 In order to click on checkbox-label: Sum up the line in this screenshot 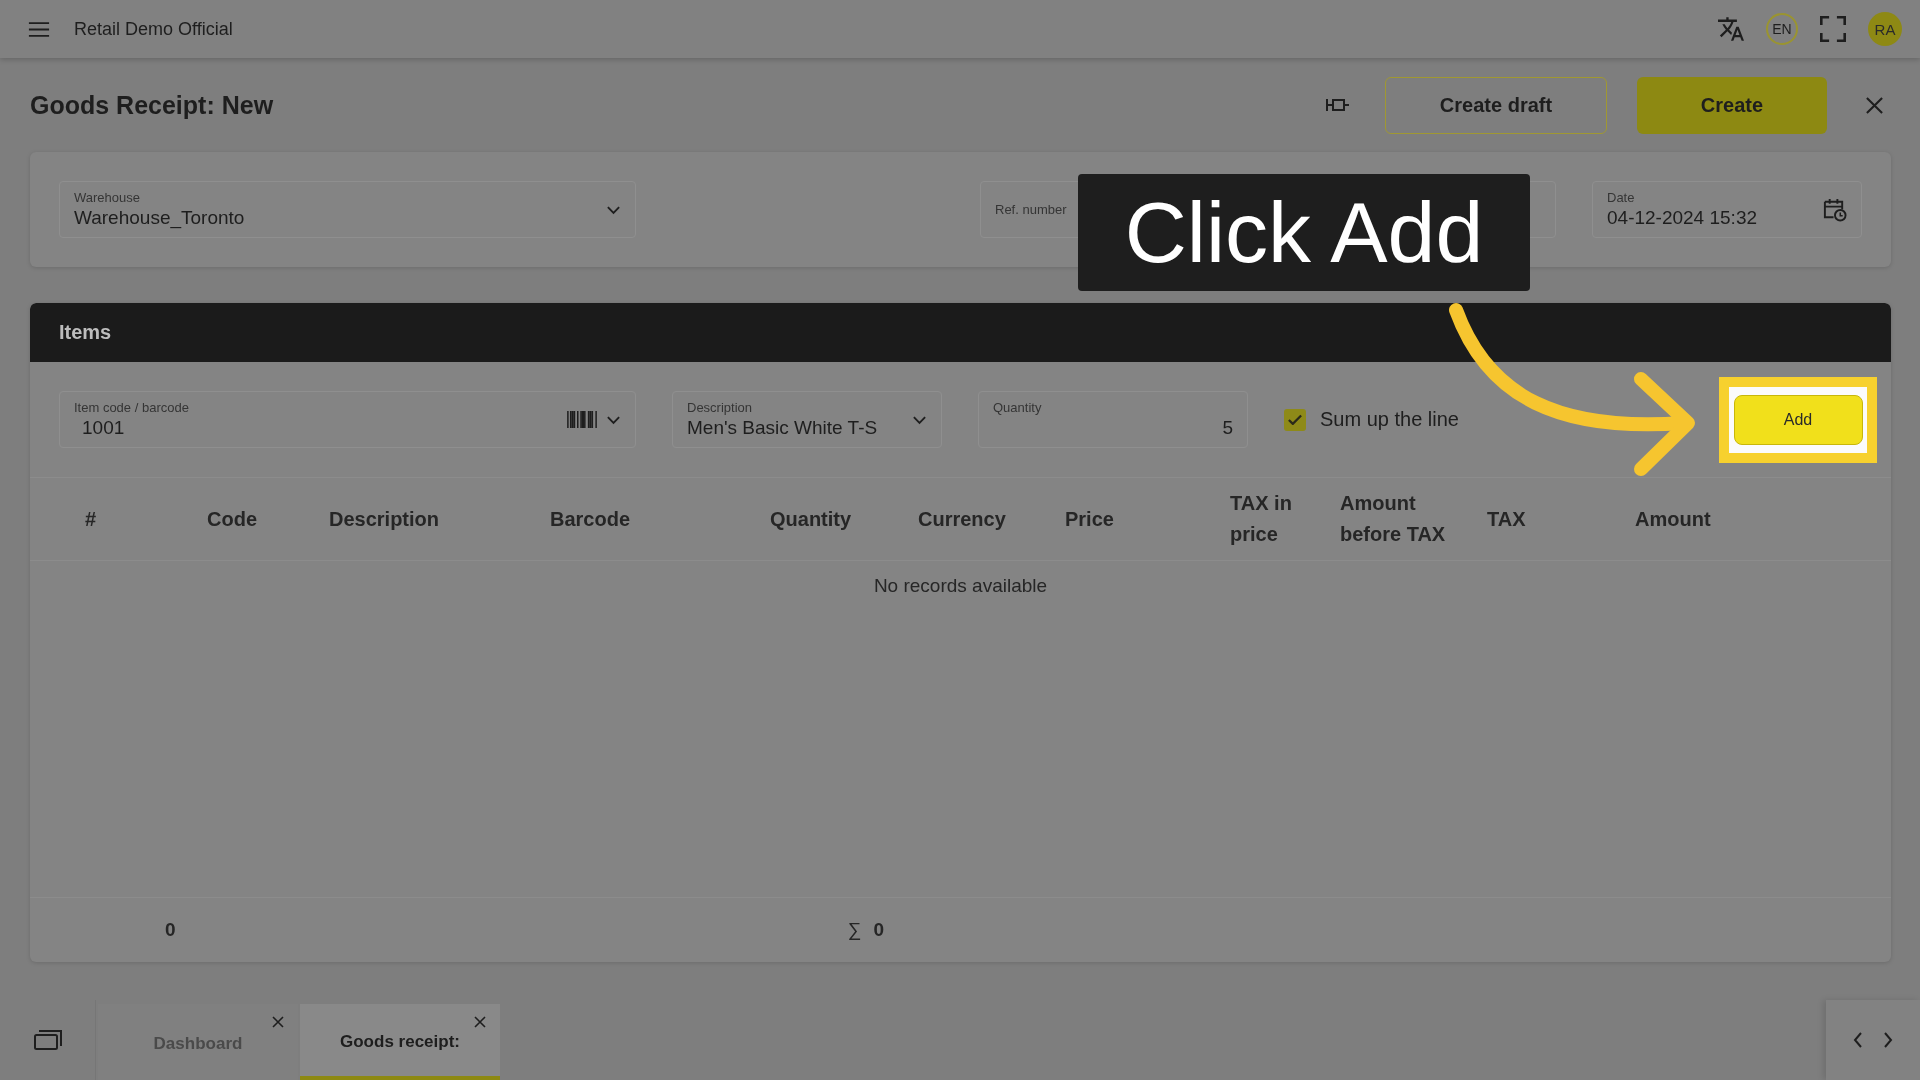, I will do `click(1389, 419)`.